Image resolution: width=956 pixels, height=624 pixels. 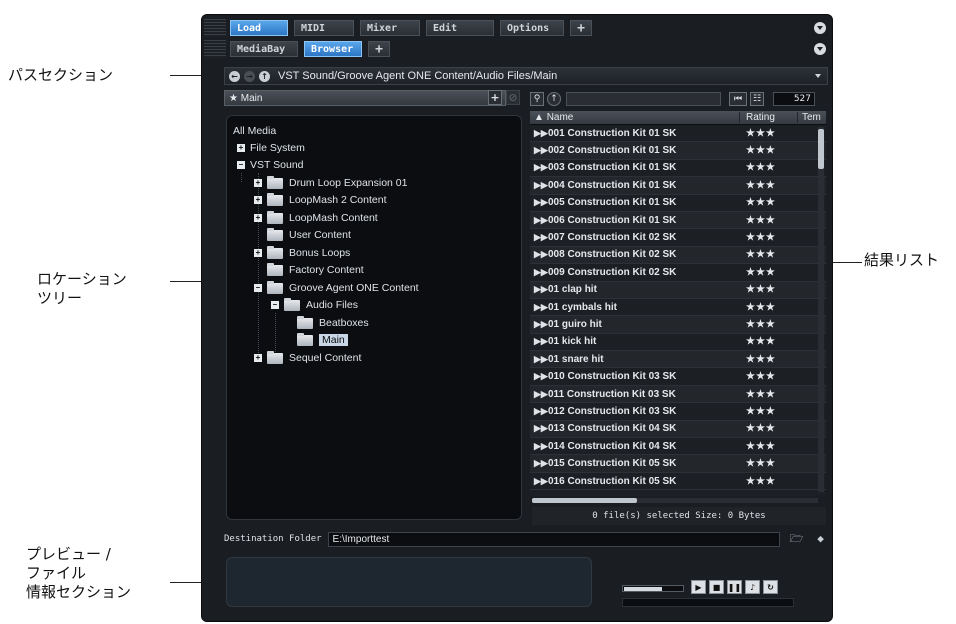 I want to click on search-input, so click(x=643, y=98).